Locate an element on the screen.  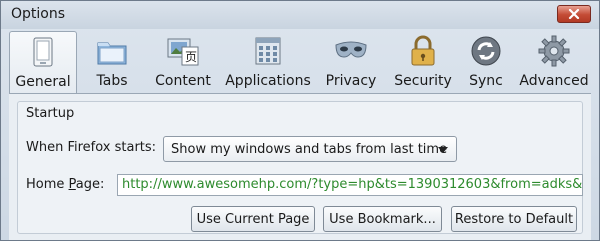
close-button is located at coordinates (574, 14).